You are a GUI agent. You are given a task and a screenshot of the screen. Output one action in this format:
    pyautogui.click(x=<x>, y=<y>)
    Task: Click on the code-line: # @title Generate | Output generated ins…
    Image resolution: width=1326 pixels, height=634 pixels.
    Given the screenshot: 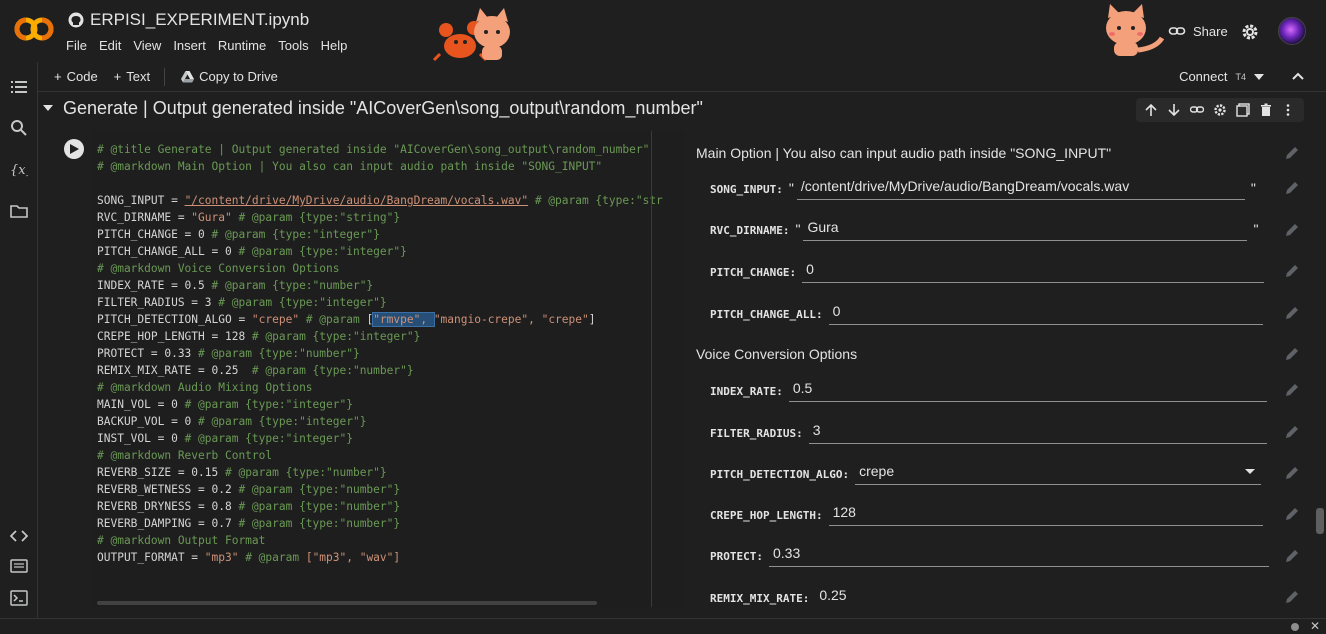 What is the action you would take?
    pyautogui.click(x=380, y=149)
    